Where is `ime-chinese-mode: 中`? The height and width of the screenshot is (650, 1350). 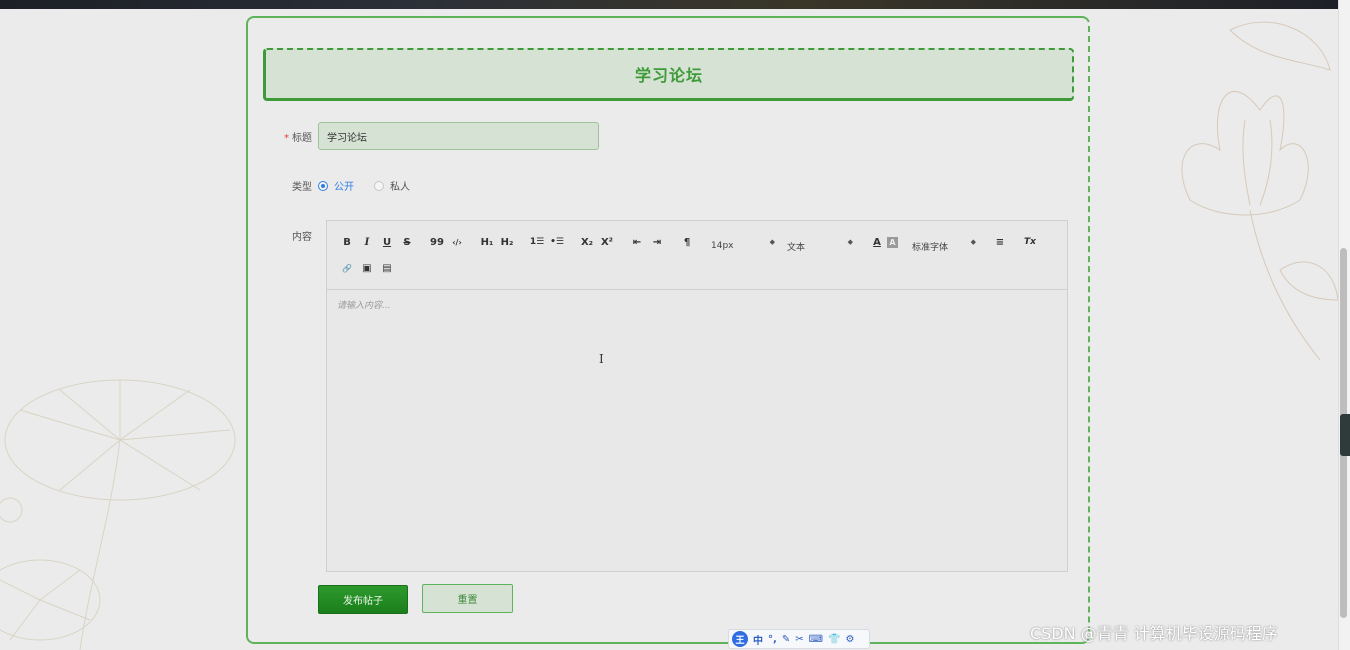 ime-chinese-mode: 中 is located at coordinates (758, 639).